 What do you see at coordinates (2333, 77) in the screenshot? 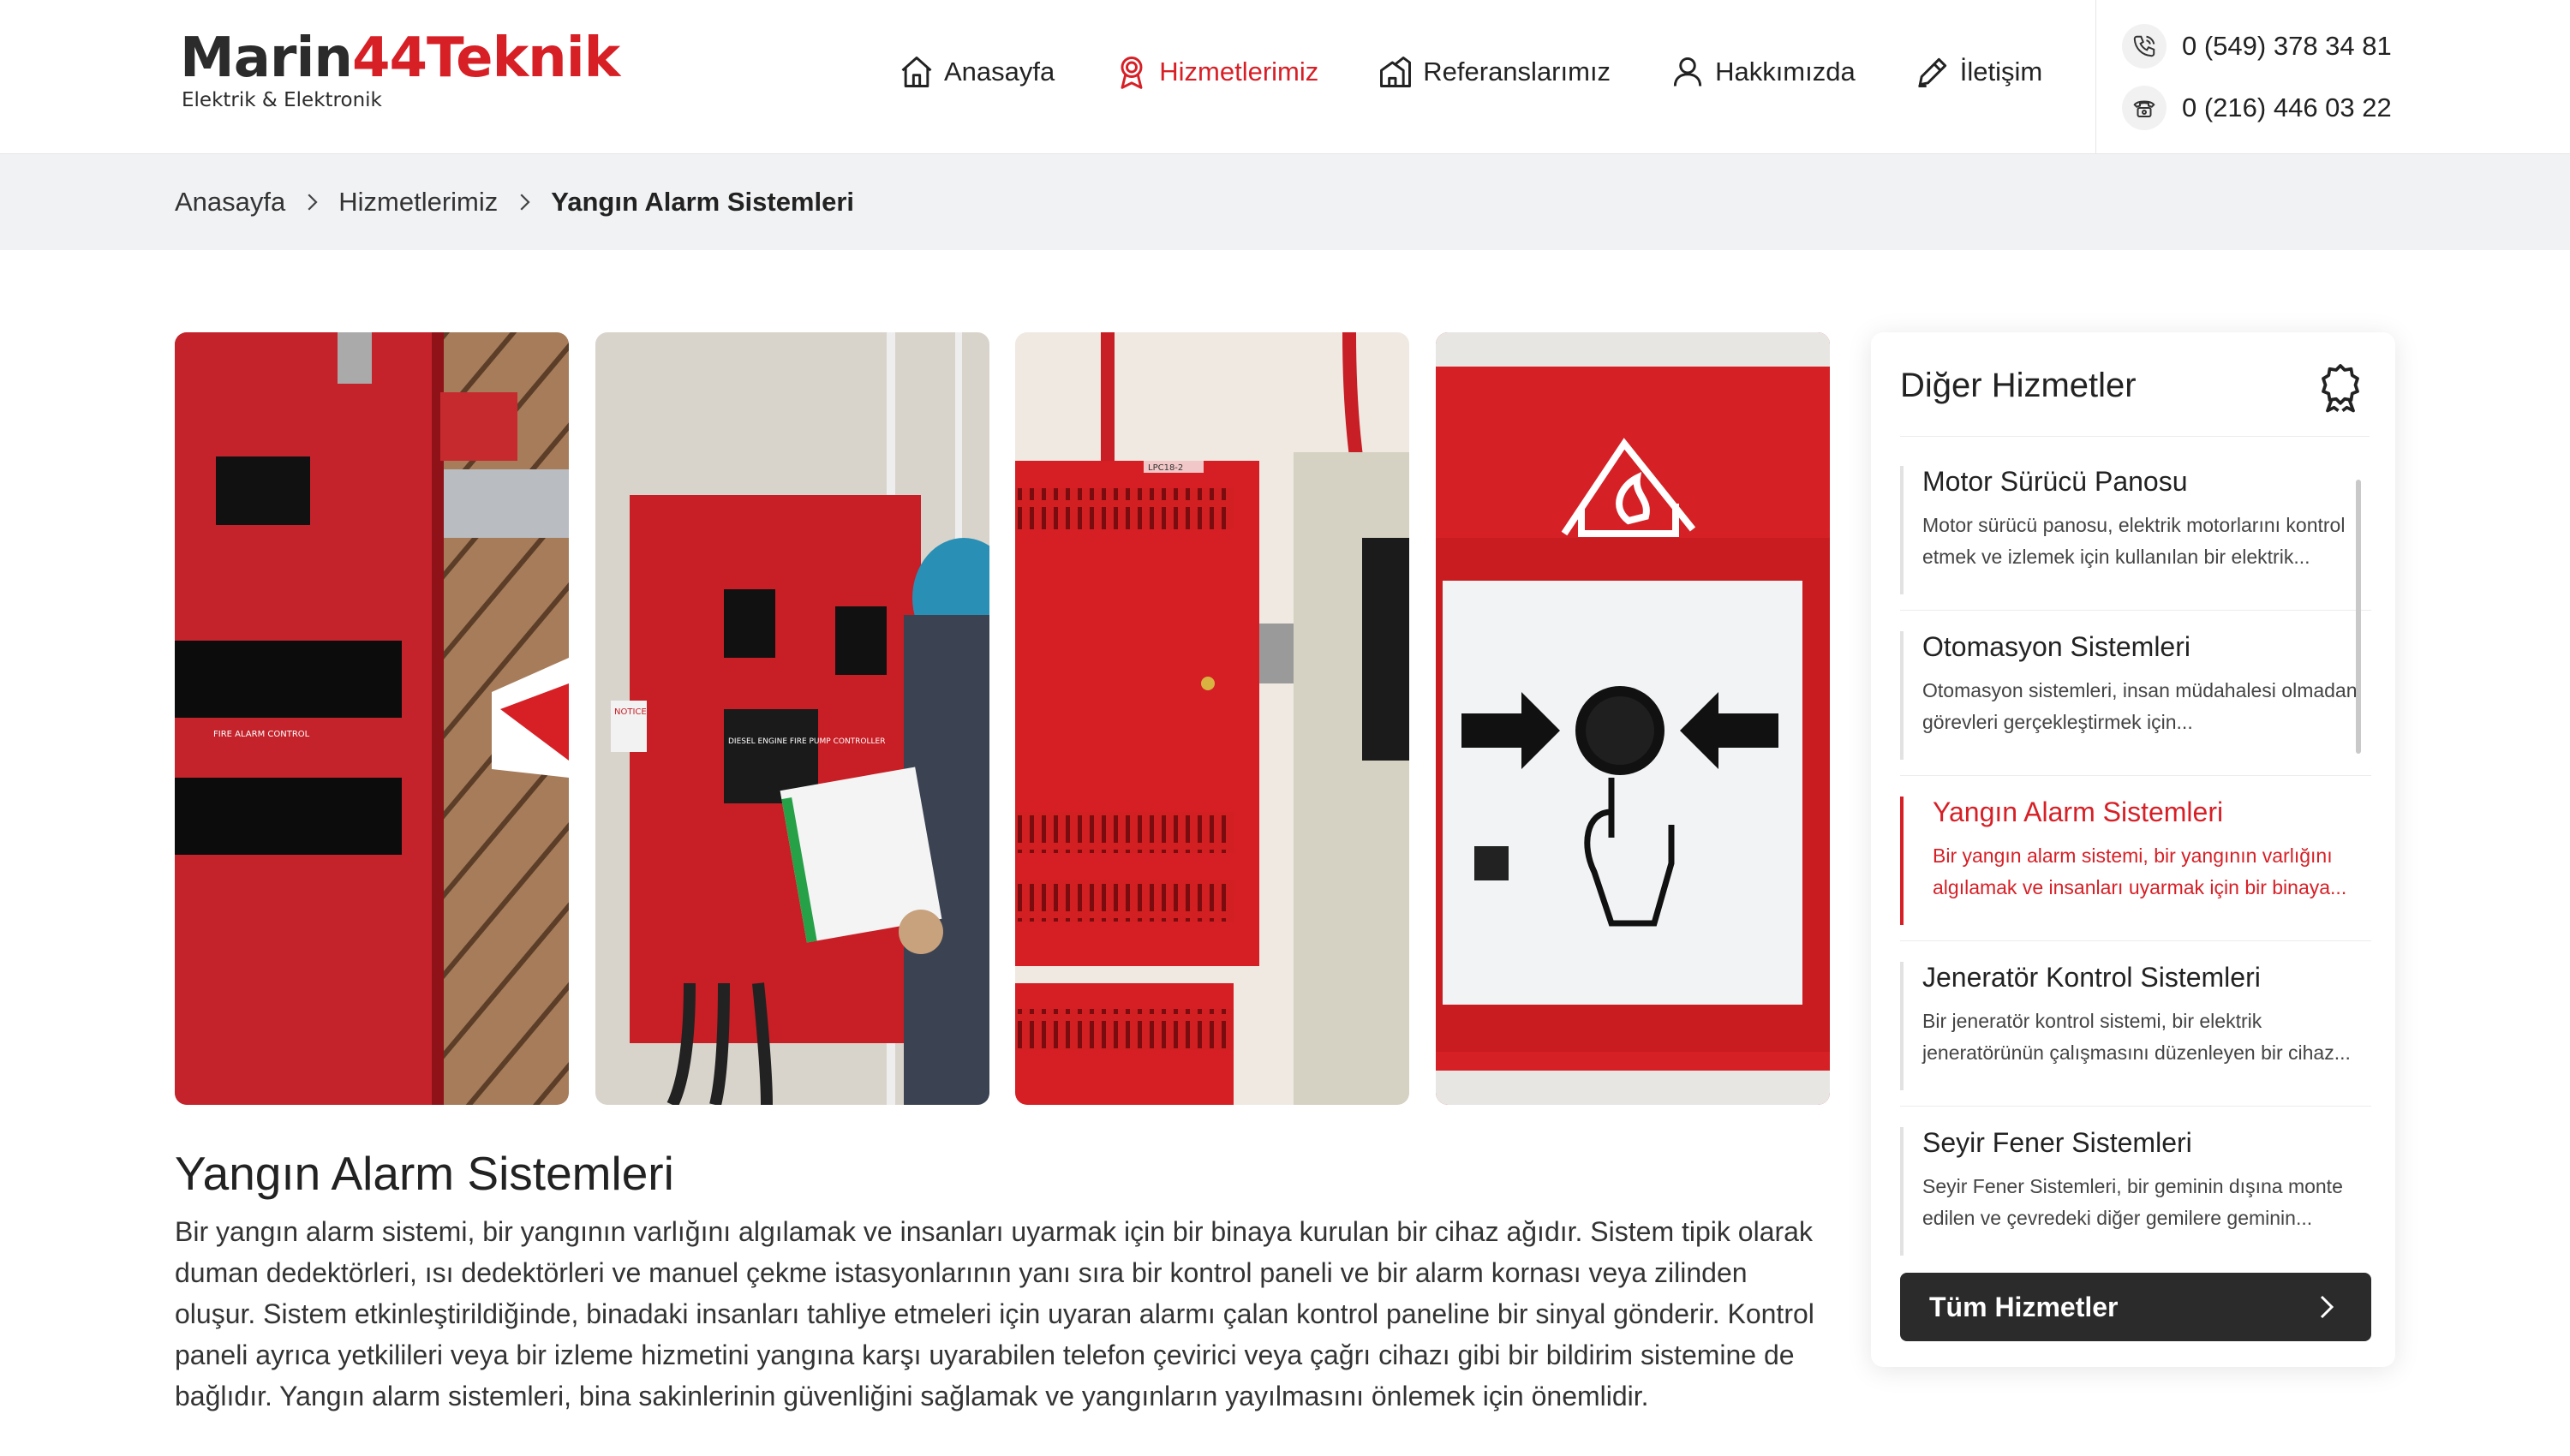
I see `contact-block: 0 (549) 378 34 81 0 (216) 446 03 22` at bounding box center [2333, 77].